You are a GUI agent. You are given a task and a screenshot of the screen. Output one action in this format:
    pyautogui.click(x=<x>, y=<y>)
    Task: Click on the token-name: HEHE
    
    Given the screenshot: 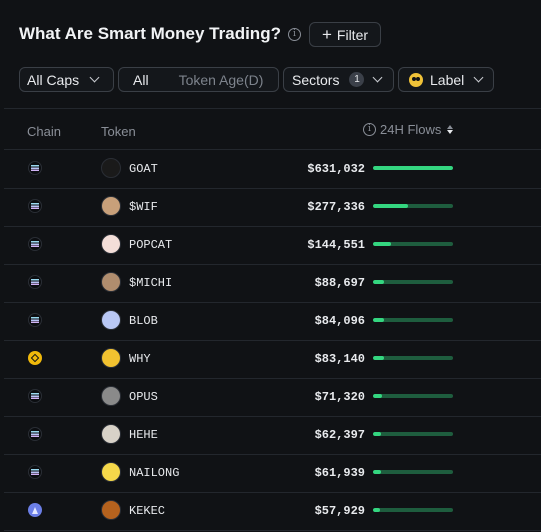 What is the action you would take?
    pyautogui.click(x=143, y=435)
    